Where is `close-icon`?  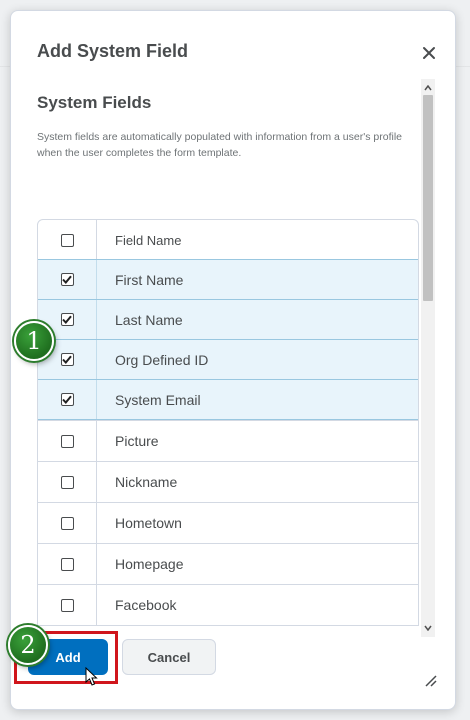 close-icon is located at coordinates (429, 53).